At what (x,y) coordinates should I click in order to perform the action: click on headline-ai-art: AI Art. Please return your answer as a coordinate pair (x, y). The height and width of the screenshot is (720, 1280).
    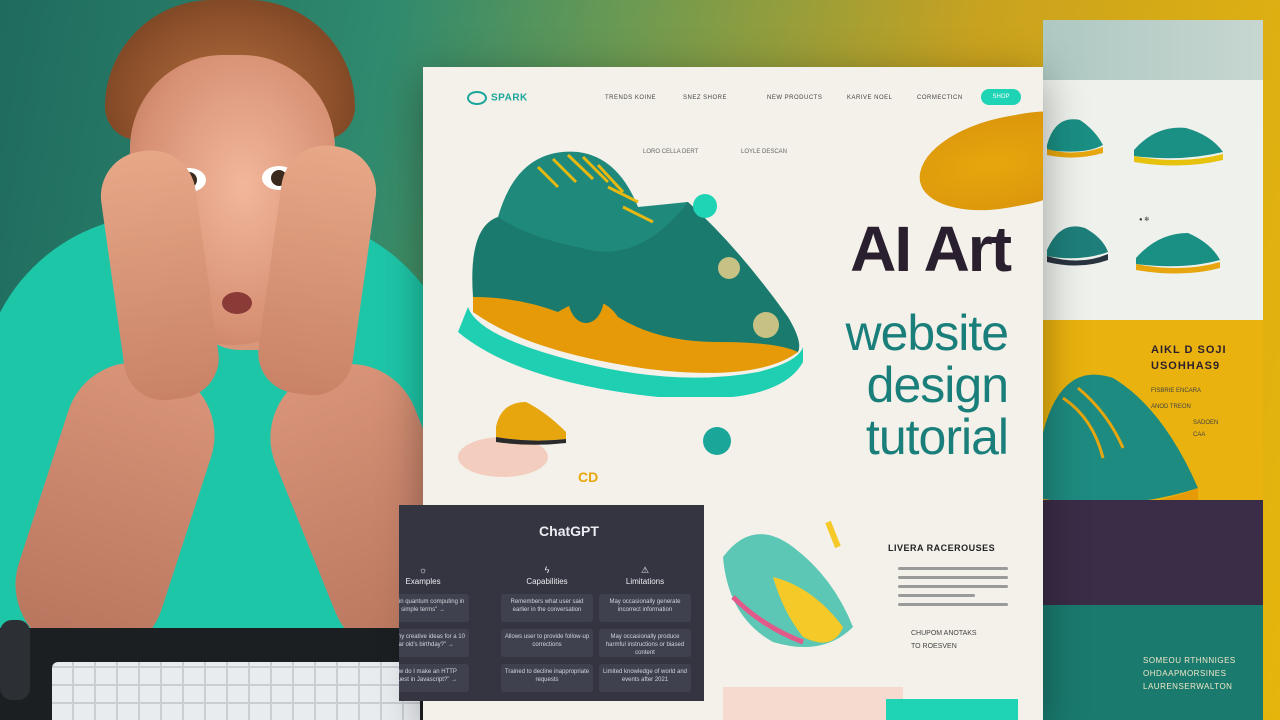
    Looking at the image, I should click on (931, 249).